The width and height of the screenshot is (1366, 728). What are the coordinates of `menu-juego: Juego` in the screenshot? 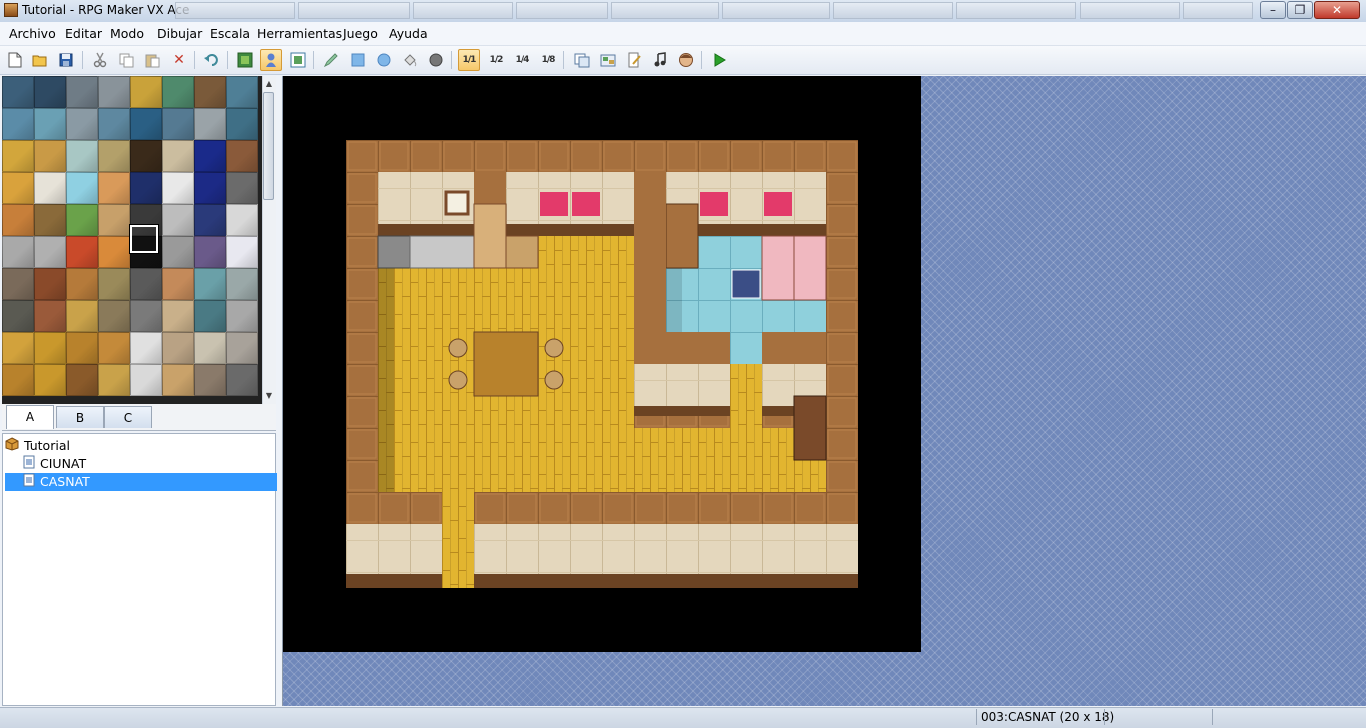 It's located at (360, 33).